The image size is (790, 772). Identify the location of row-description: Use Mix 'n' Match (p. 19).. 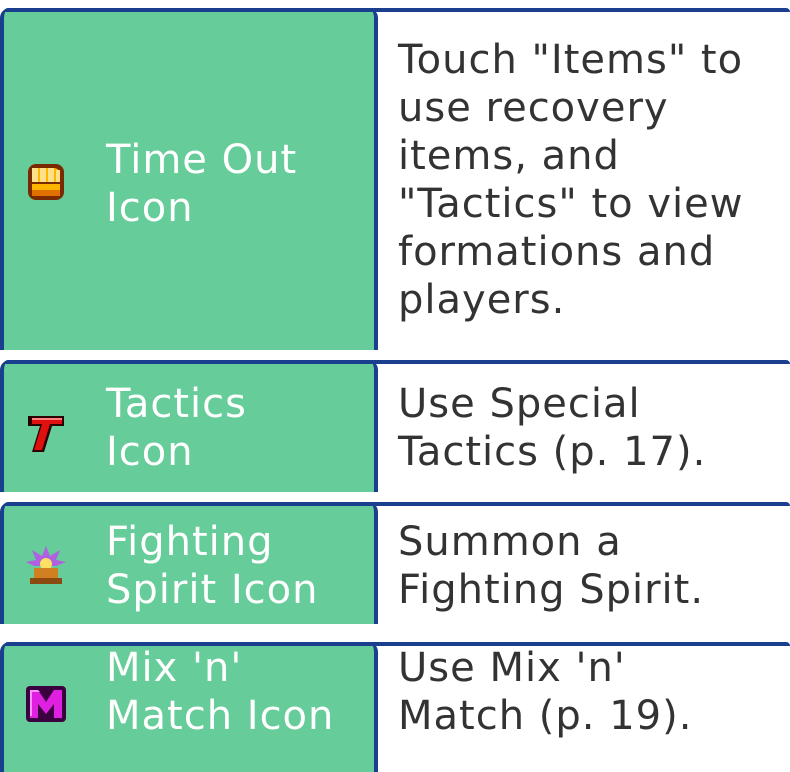
(545, 692).